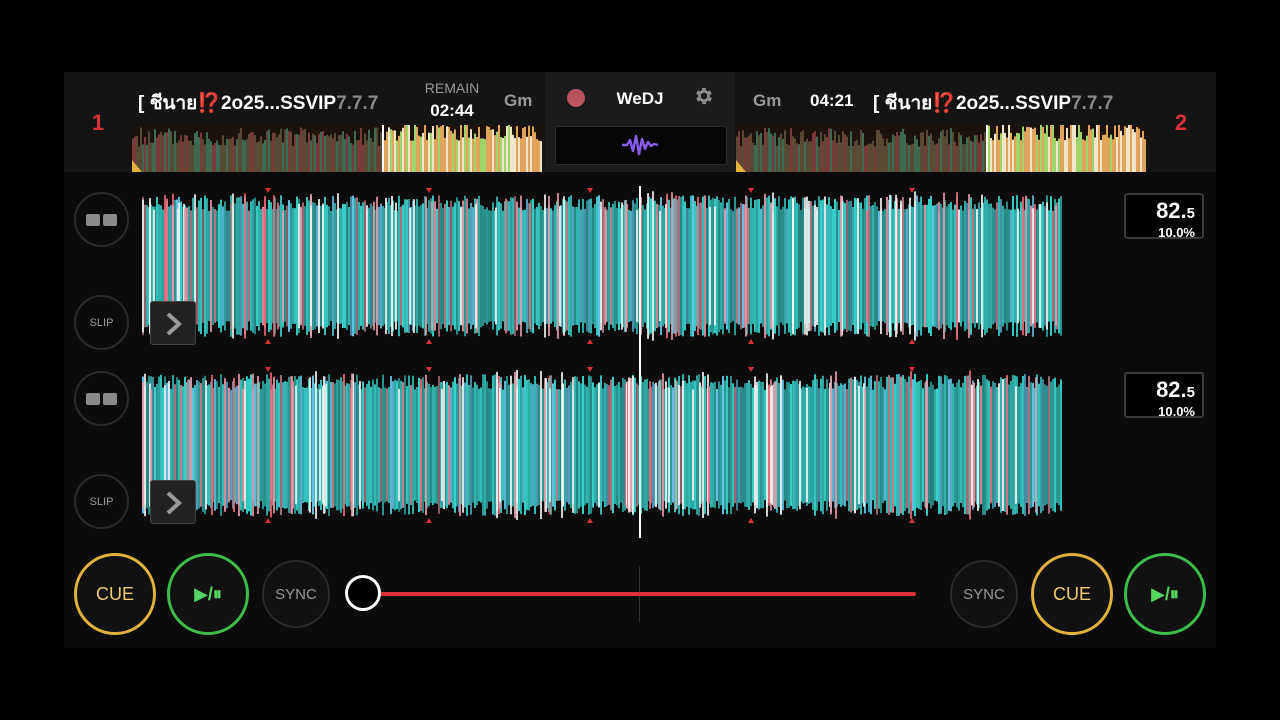 The image size is (1280, 720). I want to click on deck-2-split-view-button, so click(101, 398).